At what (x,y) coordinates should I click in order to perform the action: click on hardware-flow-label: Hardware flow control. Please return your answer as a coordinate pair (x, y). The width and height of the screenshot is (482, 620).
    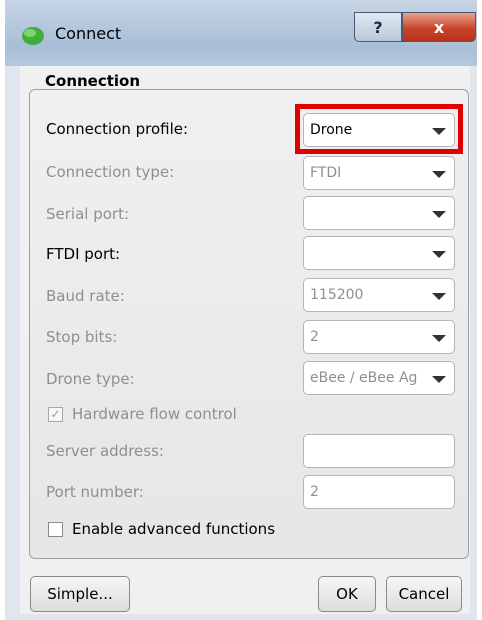
    Looking at the image, I should click on (154, 414).